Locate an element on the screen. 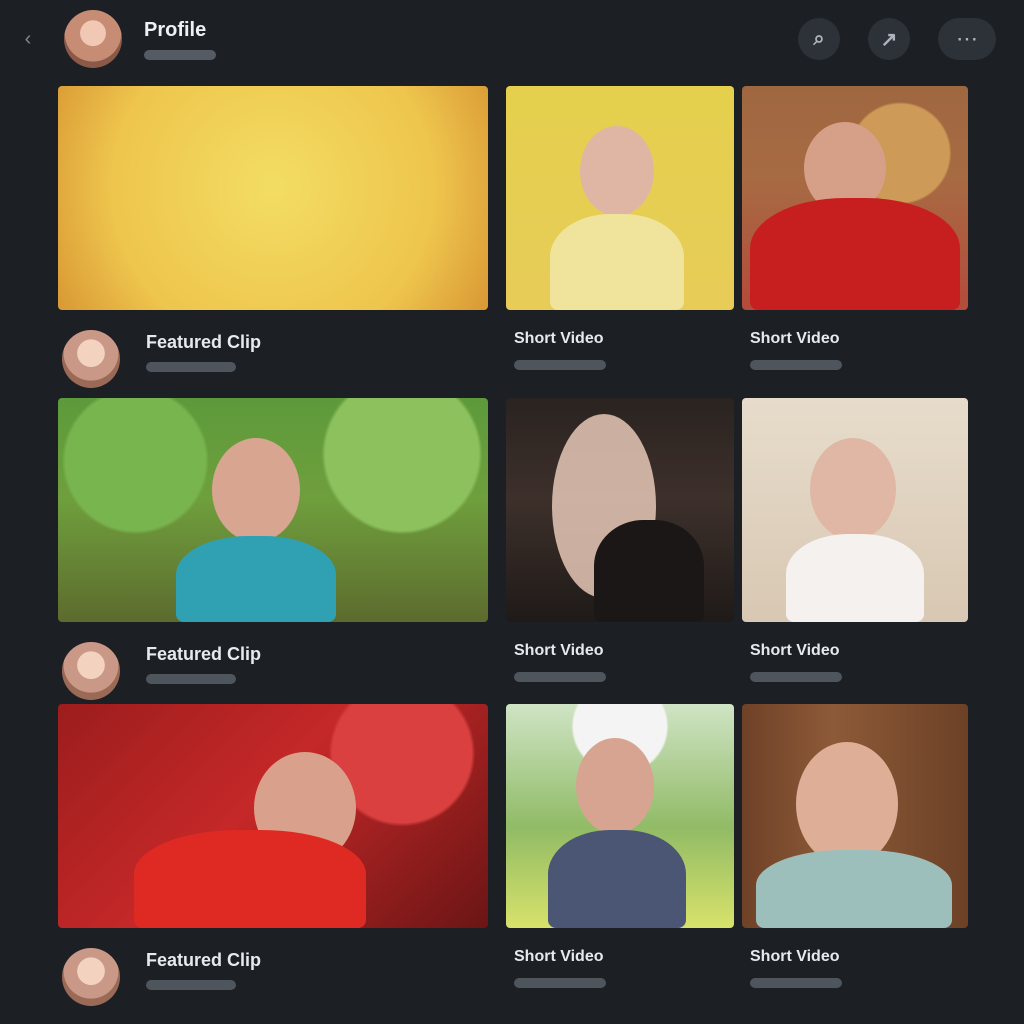 The image size is (1024, 1024). back-icon: ‹ is located at coordinates (28, 39).